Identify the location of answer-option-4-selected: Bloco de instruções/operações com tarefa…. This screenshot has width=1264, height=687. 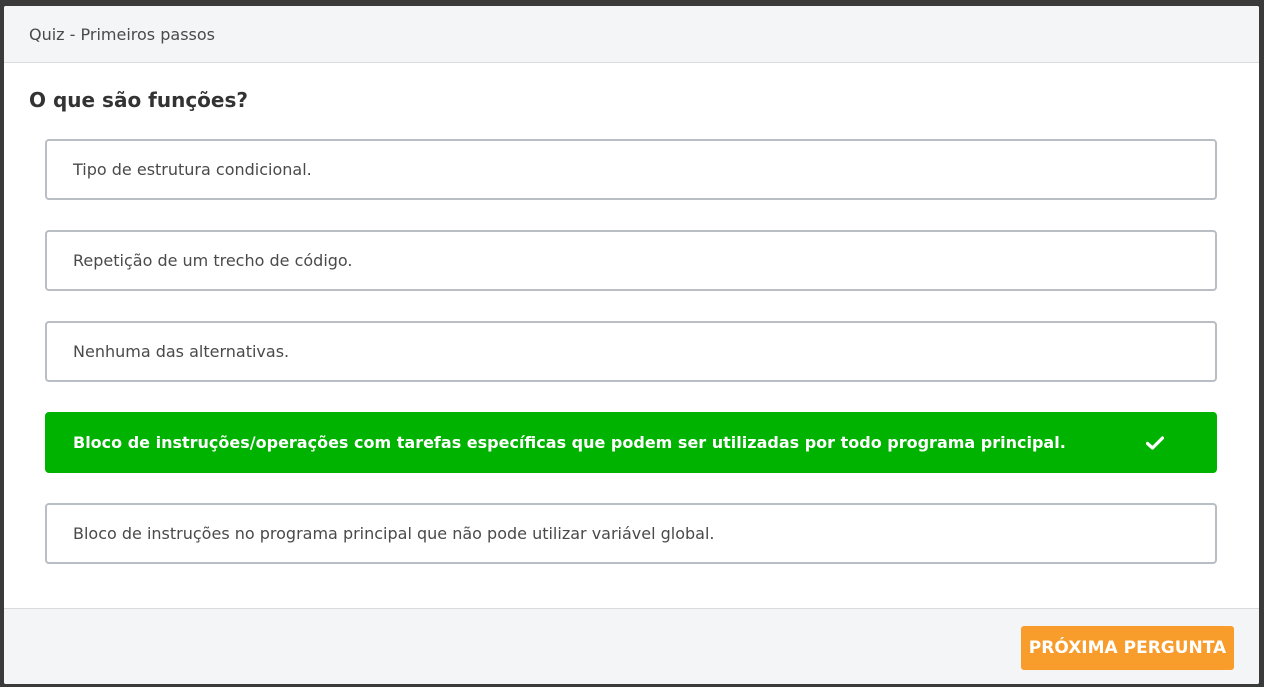
(631, 442).